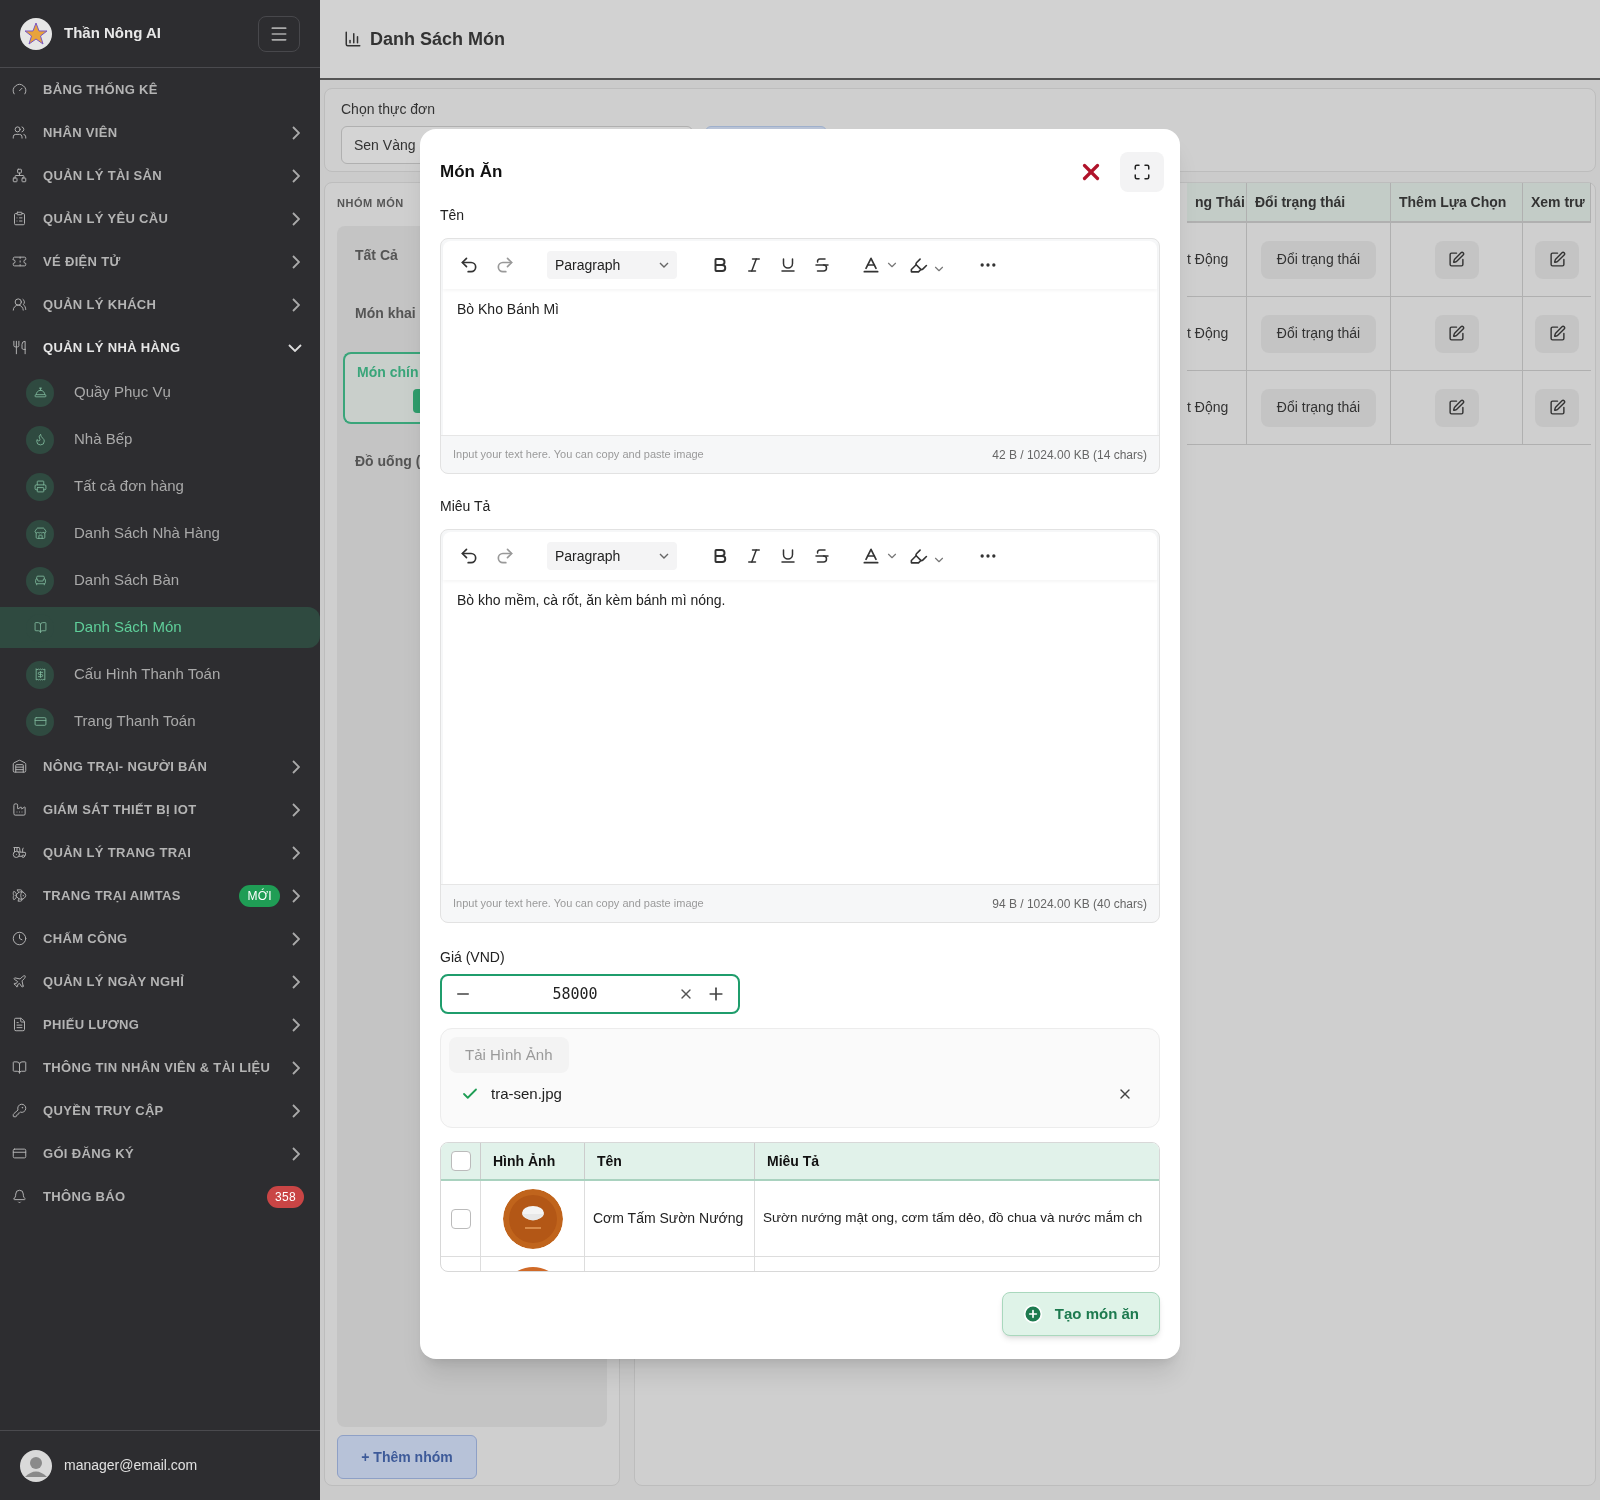  What do you see at coordinates (259, 895) in the screenshot?
I see `badge: MỚI` at bounding box center [259, 895].